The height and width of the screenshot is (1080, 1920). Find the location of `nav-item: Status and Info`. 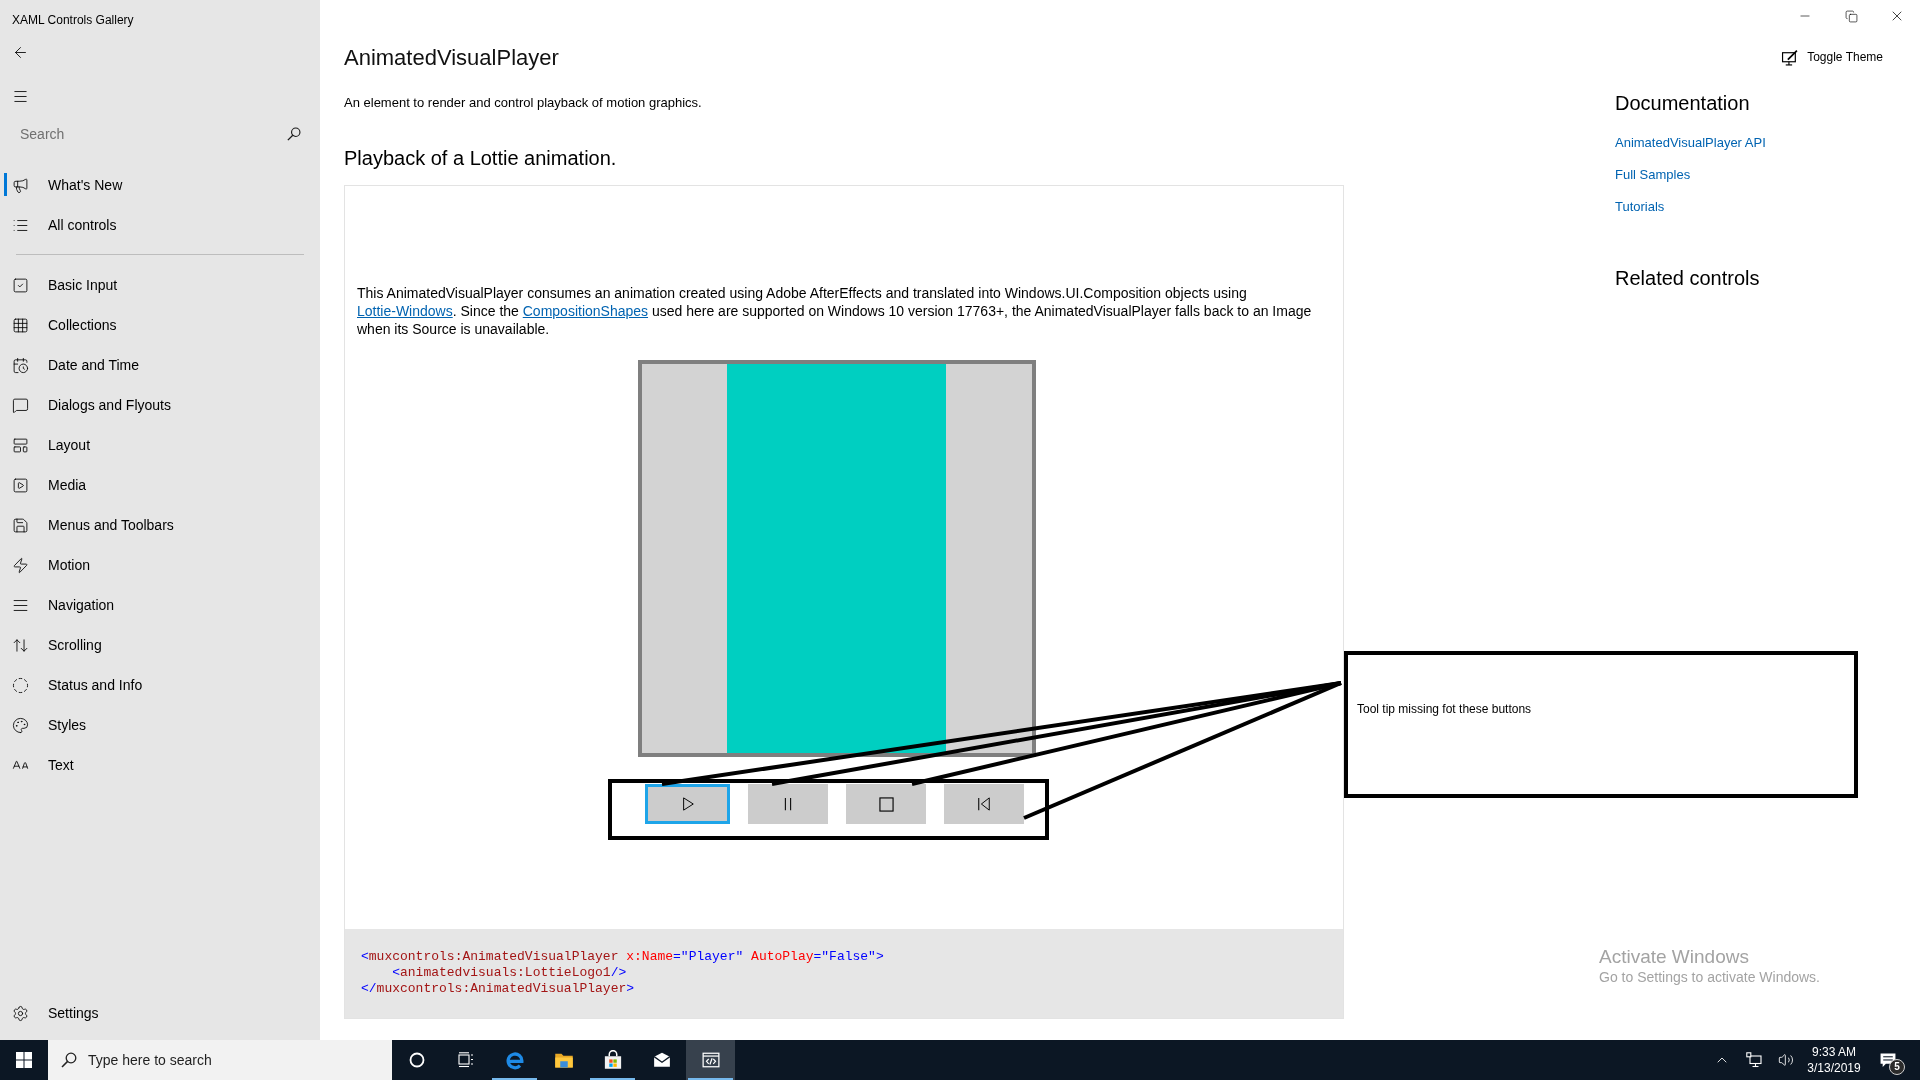

nav-item: Status and Info is located at coordinates (160, 685).